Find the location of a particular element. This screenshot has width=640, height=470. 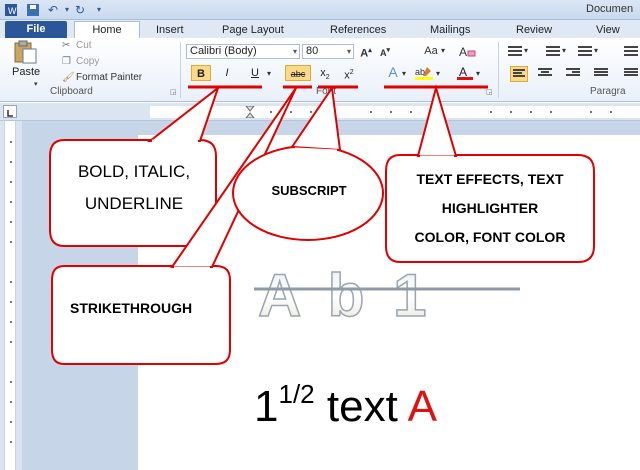

callout-bold-italic-underline-text: BOLD, ITALIC, UNDERLINE is located at coordinates (134, 188).